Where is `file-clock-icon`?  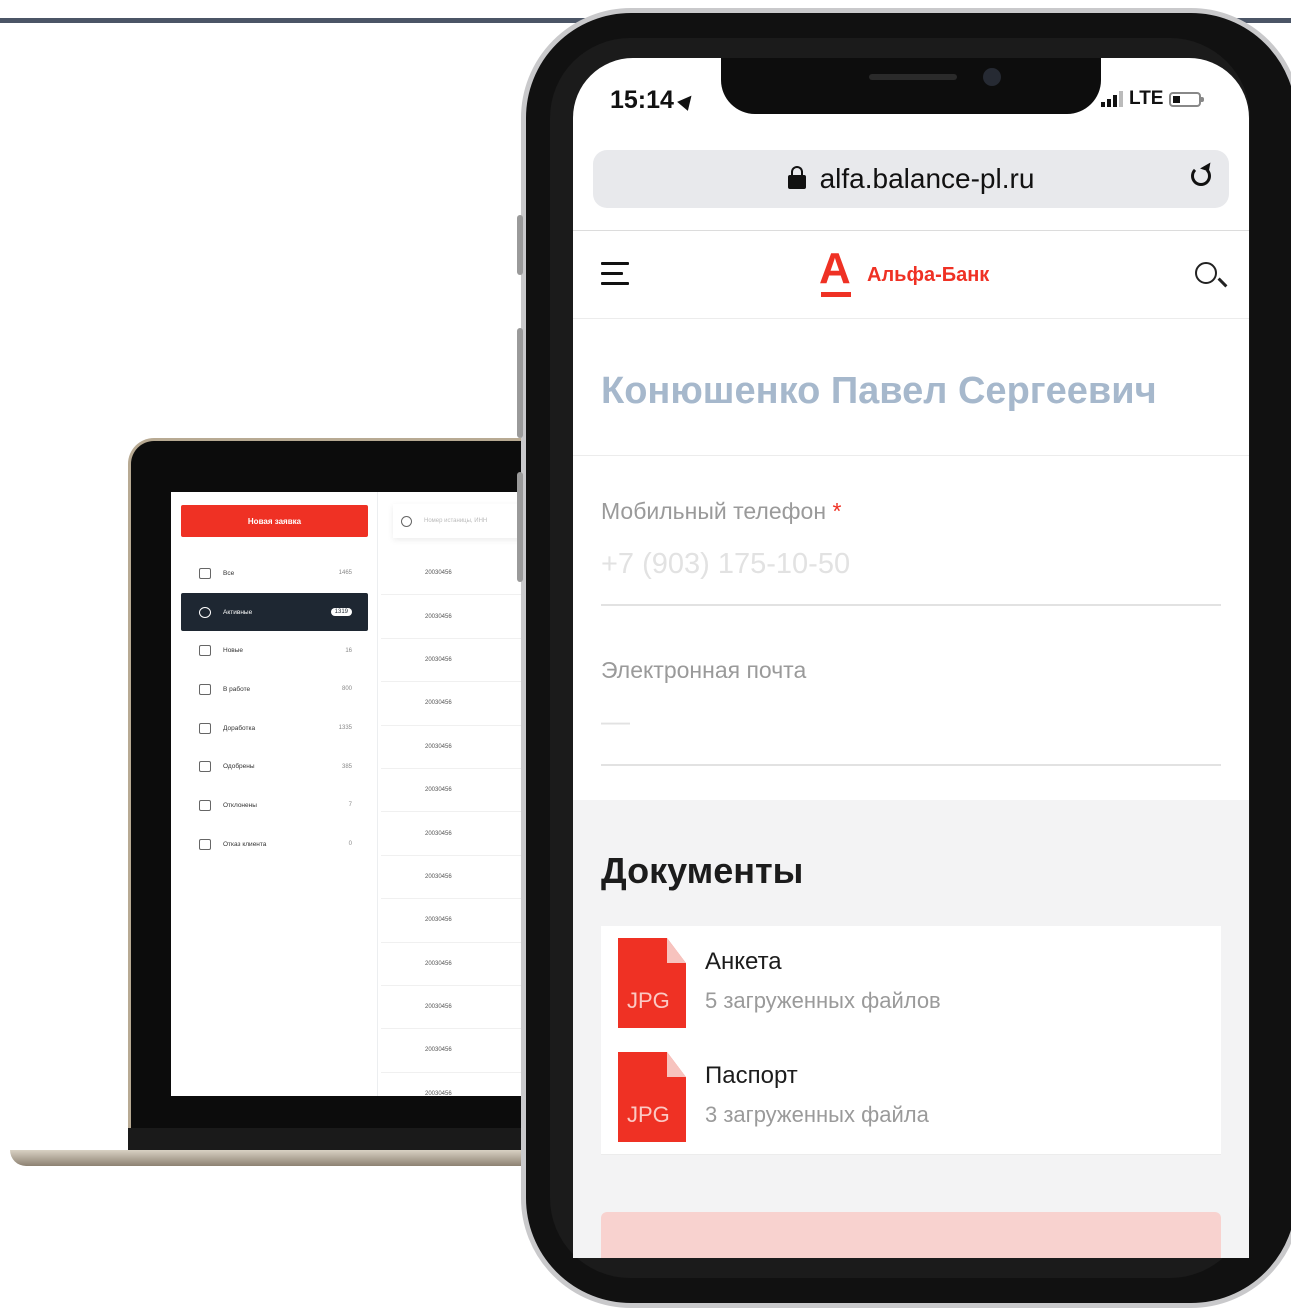
file-clock-icon is located at coordinates (205, 689).